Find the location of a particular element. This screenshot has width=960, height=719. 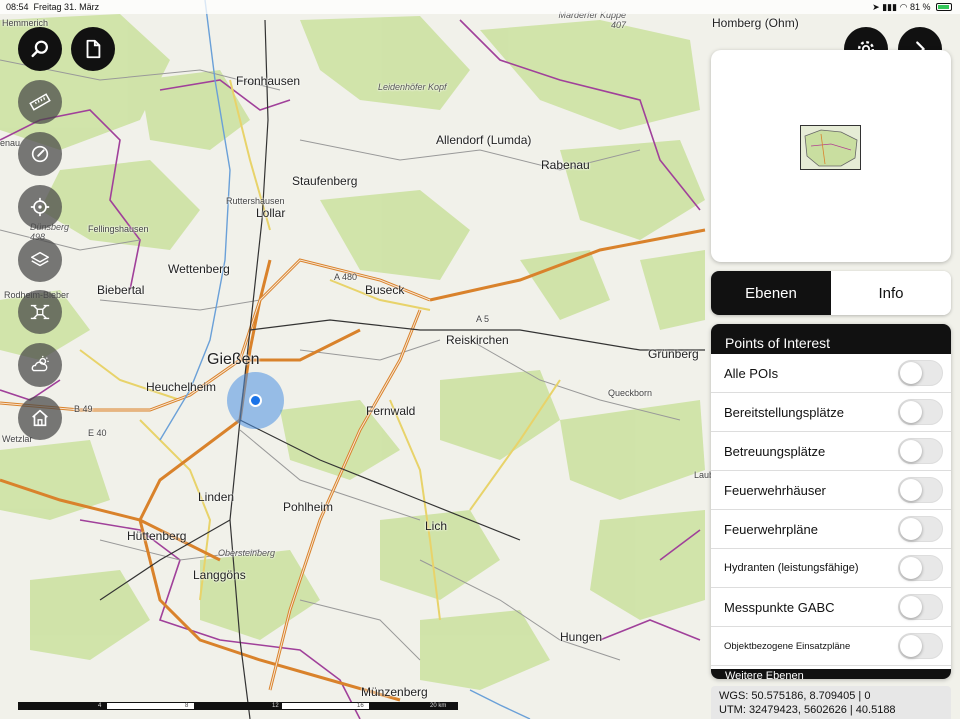

layers-button is located at coordinates (40, 260).